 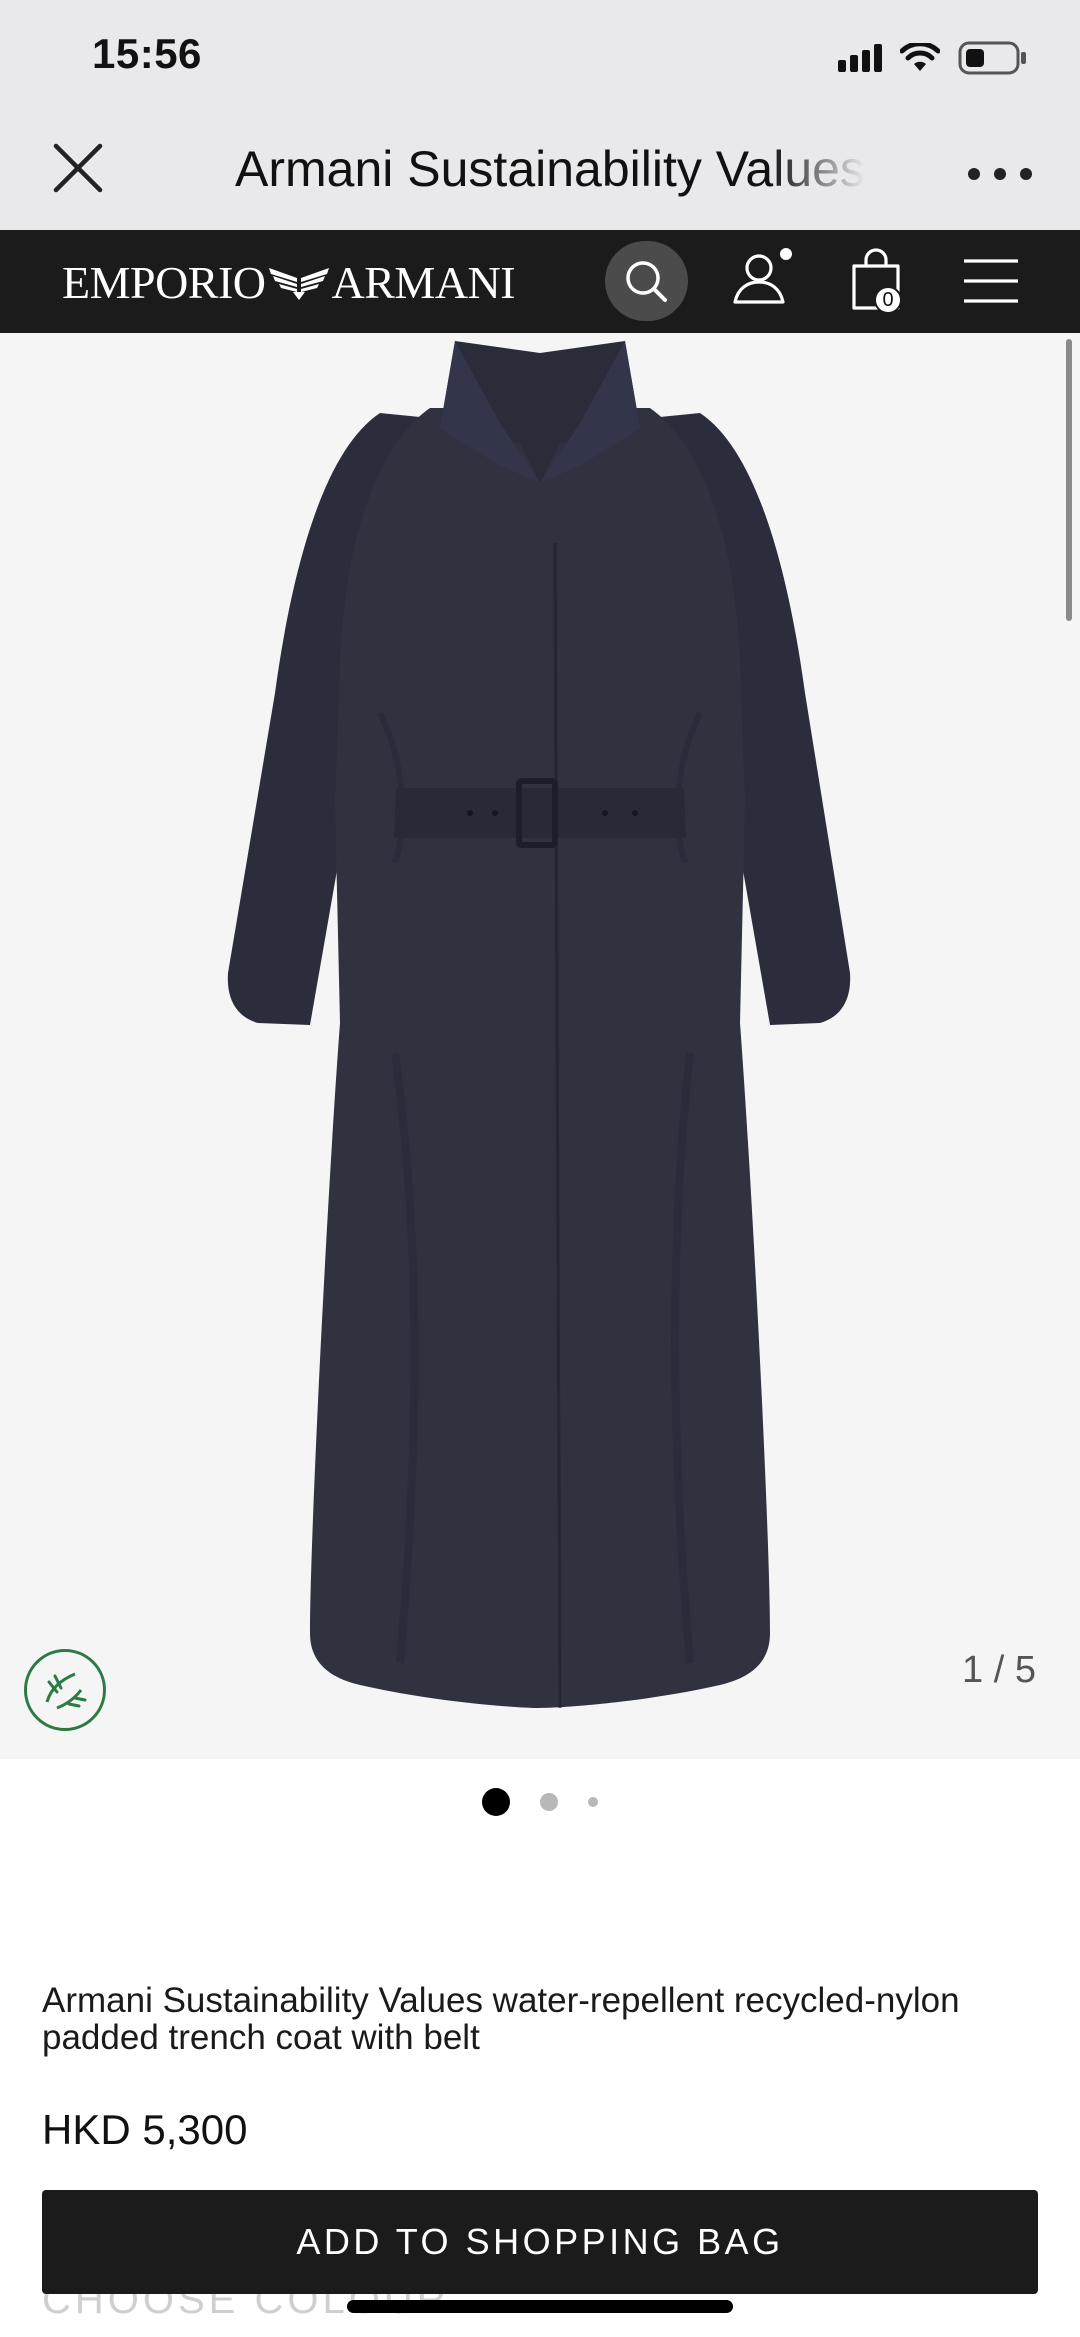 I want to click on status-icons, so click(x=933, y=58).